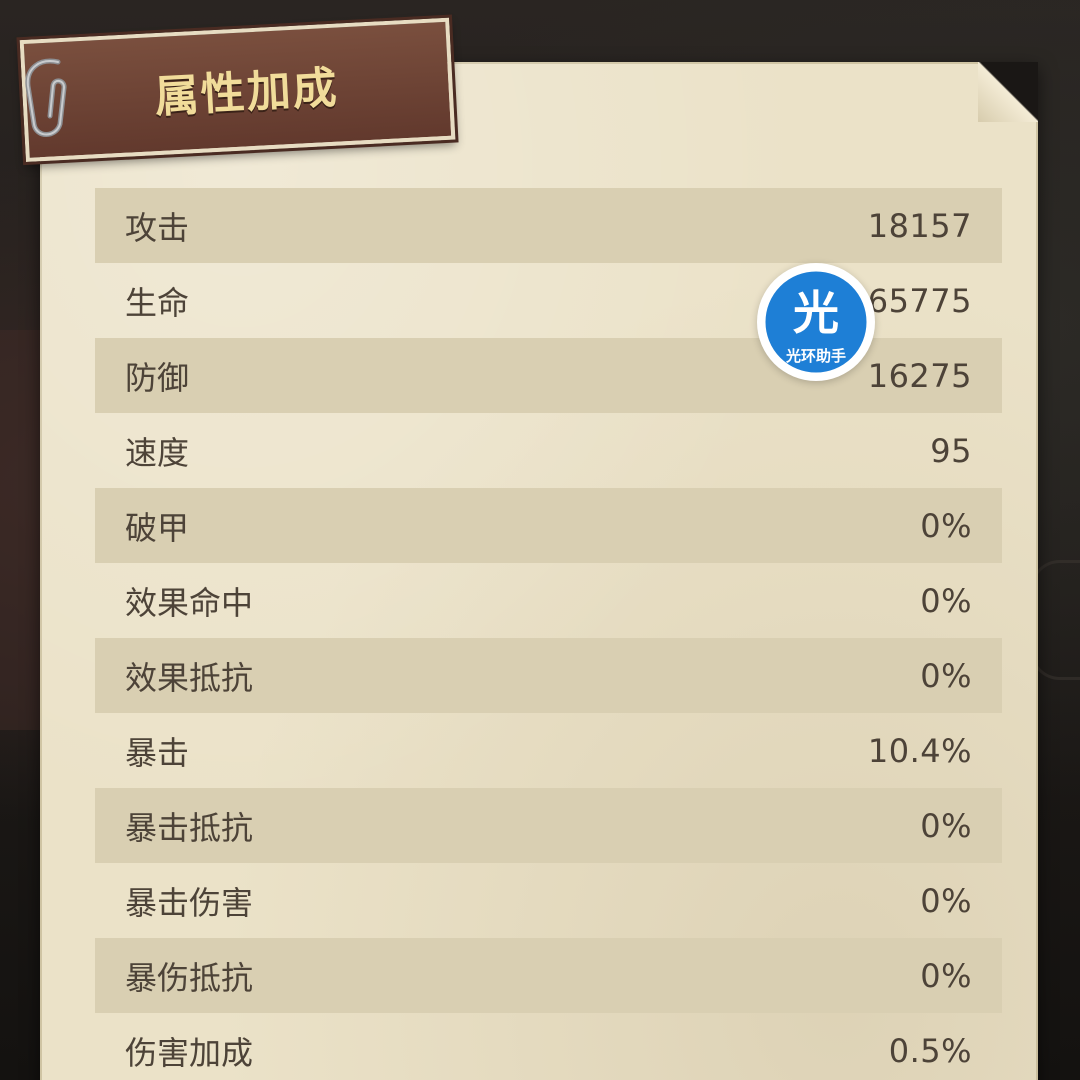 This screenshot has width=1080, height=1080. I want to click on stat-value: 95, so click(951, 450).